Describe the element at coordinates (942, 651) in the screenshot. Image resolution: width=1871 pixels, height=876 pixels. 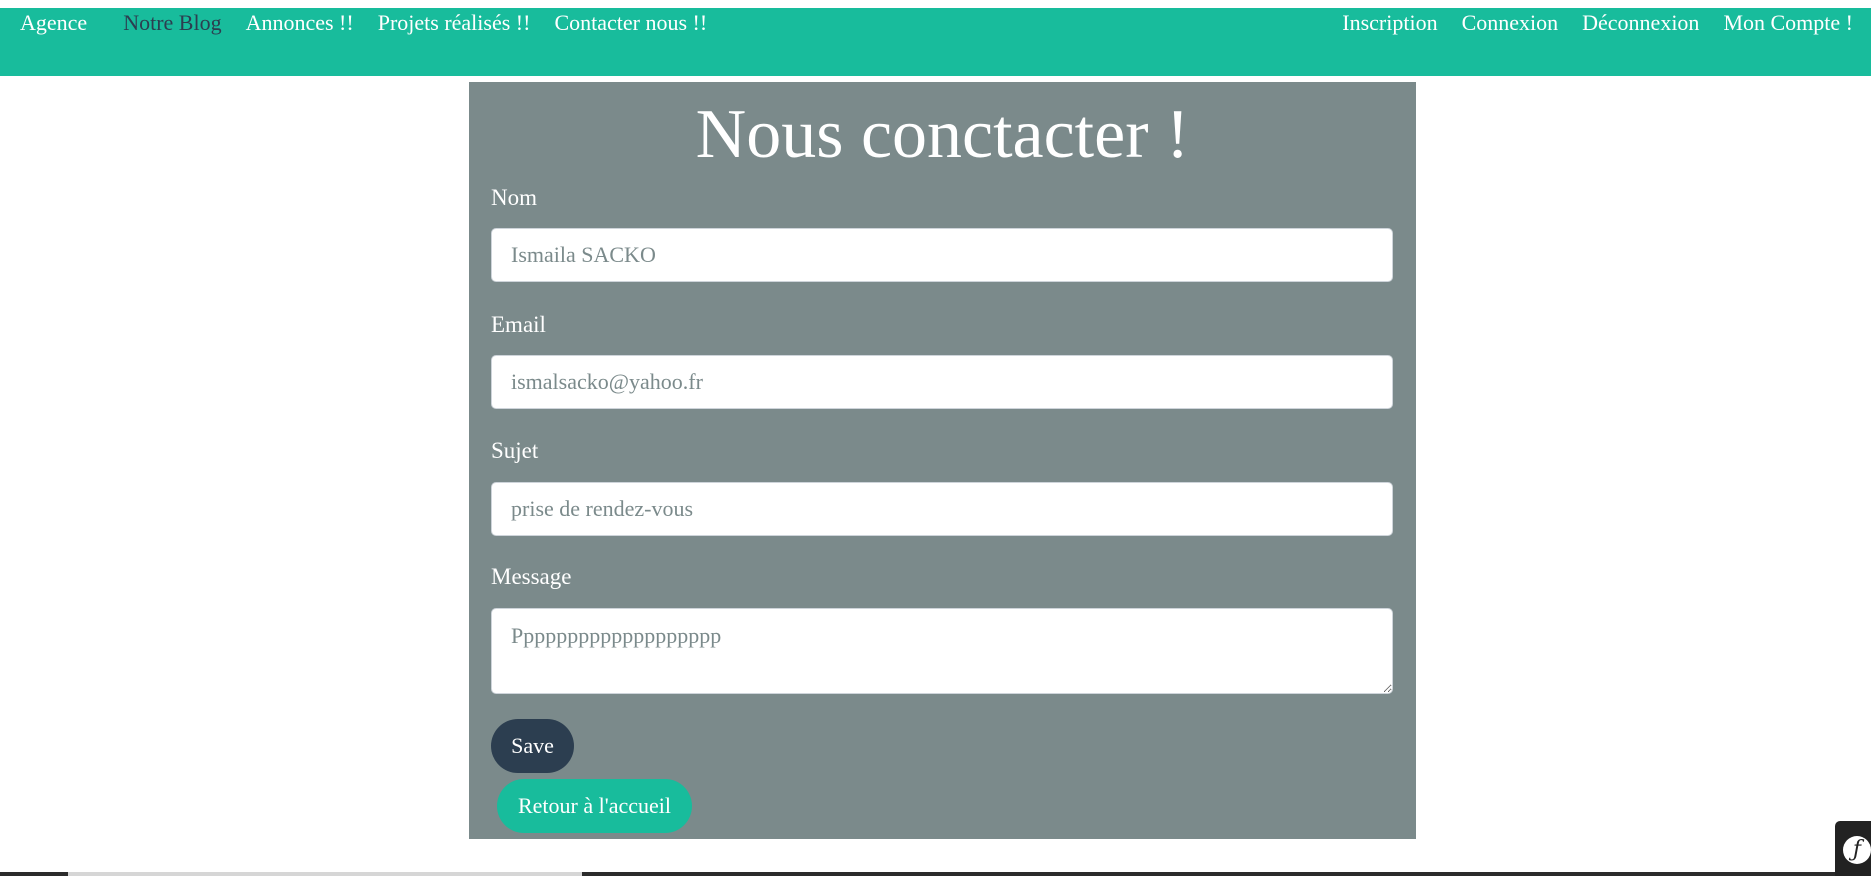
I see `message-textarea: Ppppppppppppppppppp` at that location.